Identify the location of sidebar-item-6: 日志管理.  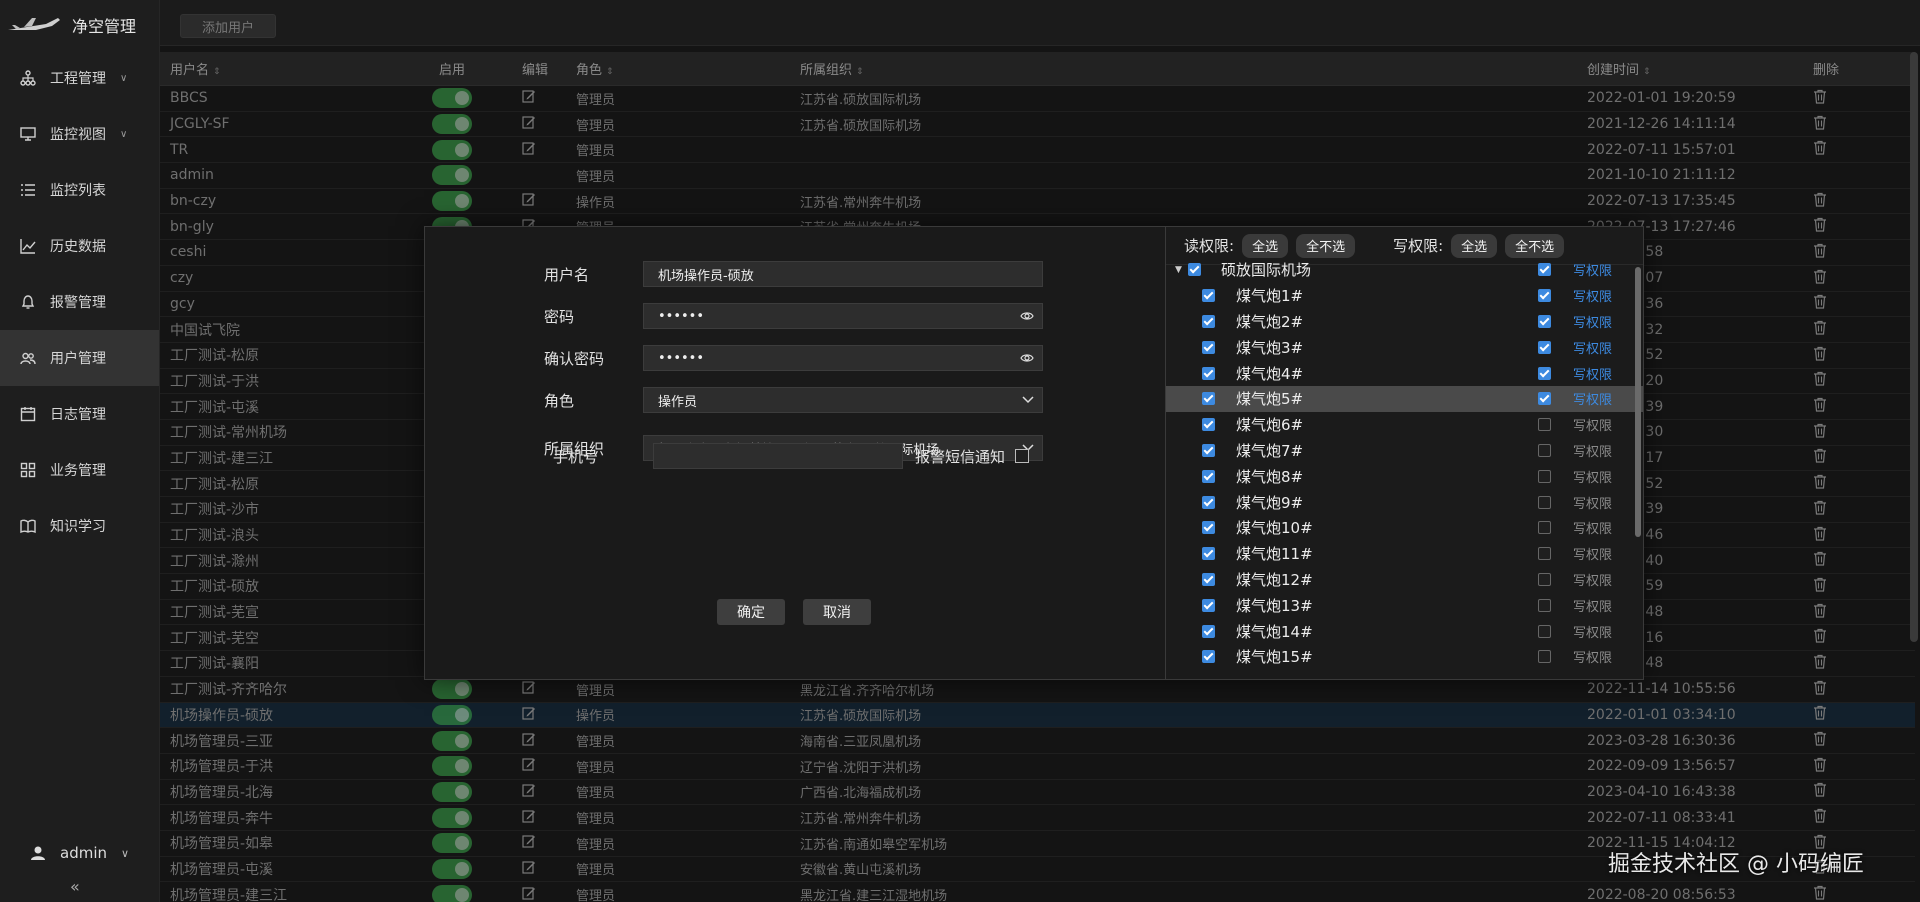
(79, 414).